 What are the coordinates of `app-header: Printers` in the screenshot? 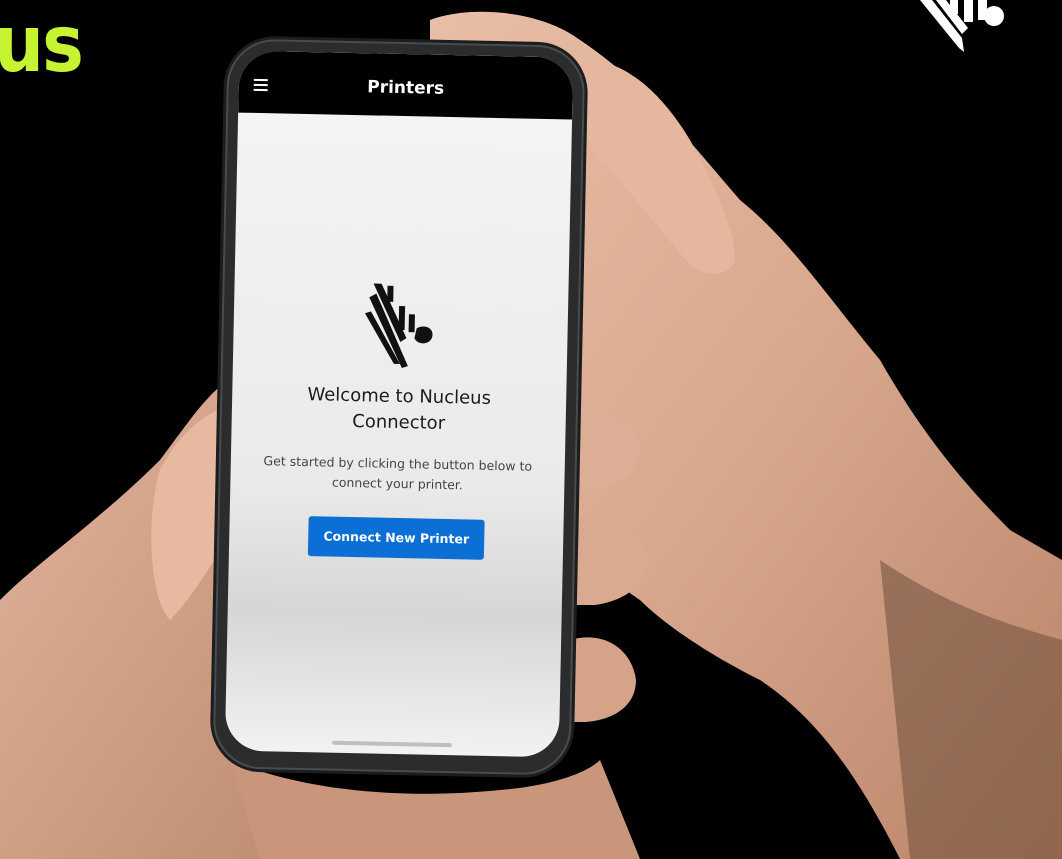 It's located at (406, 85).